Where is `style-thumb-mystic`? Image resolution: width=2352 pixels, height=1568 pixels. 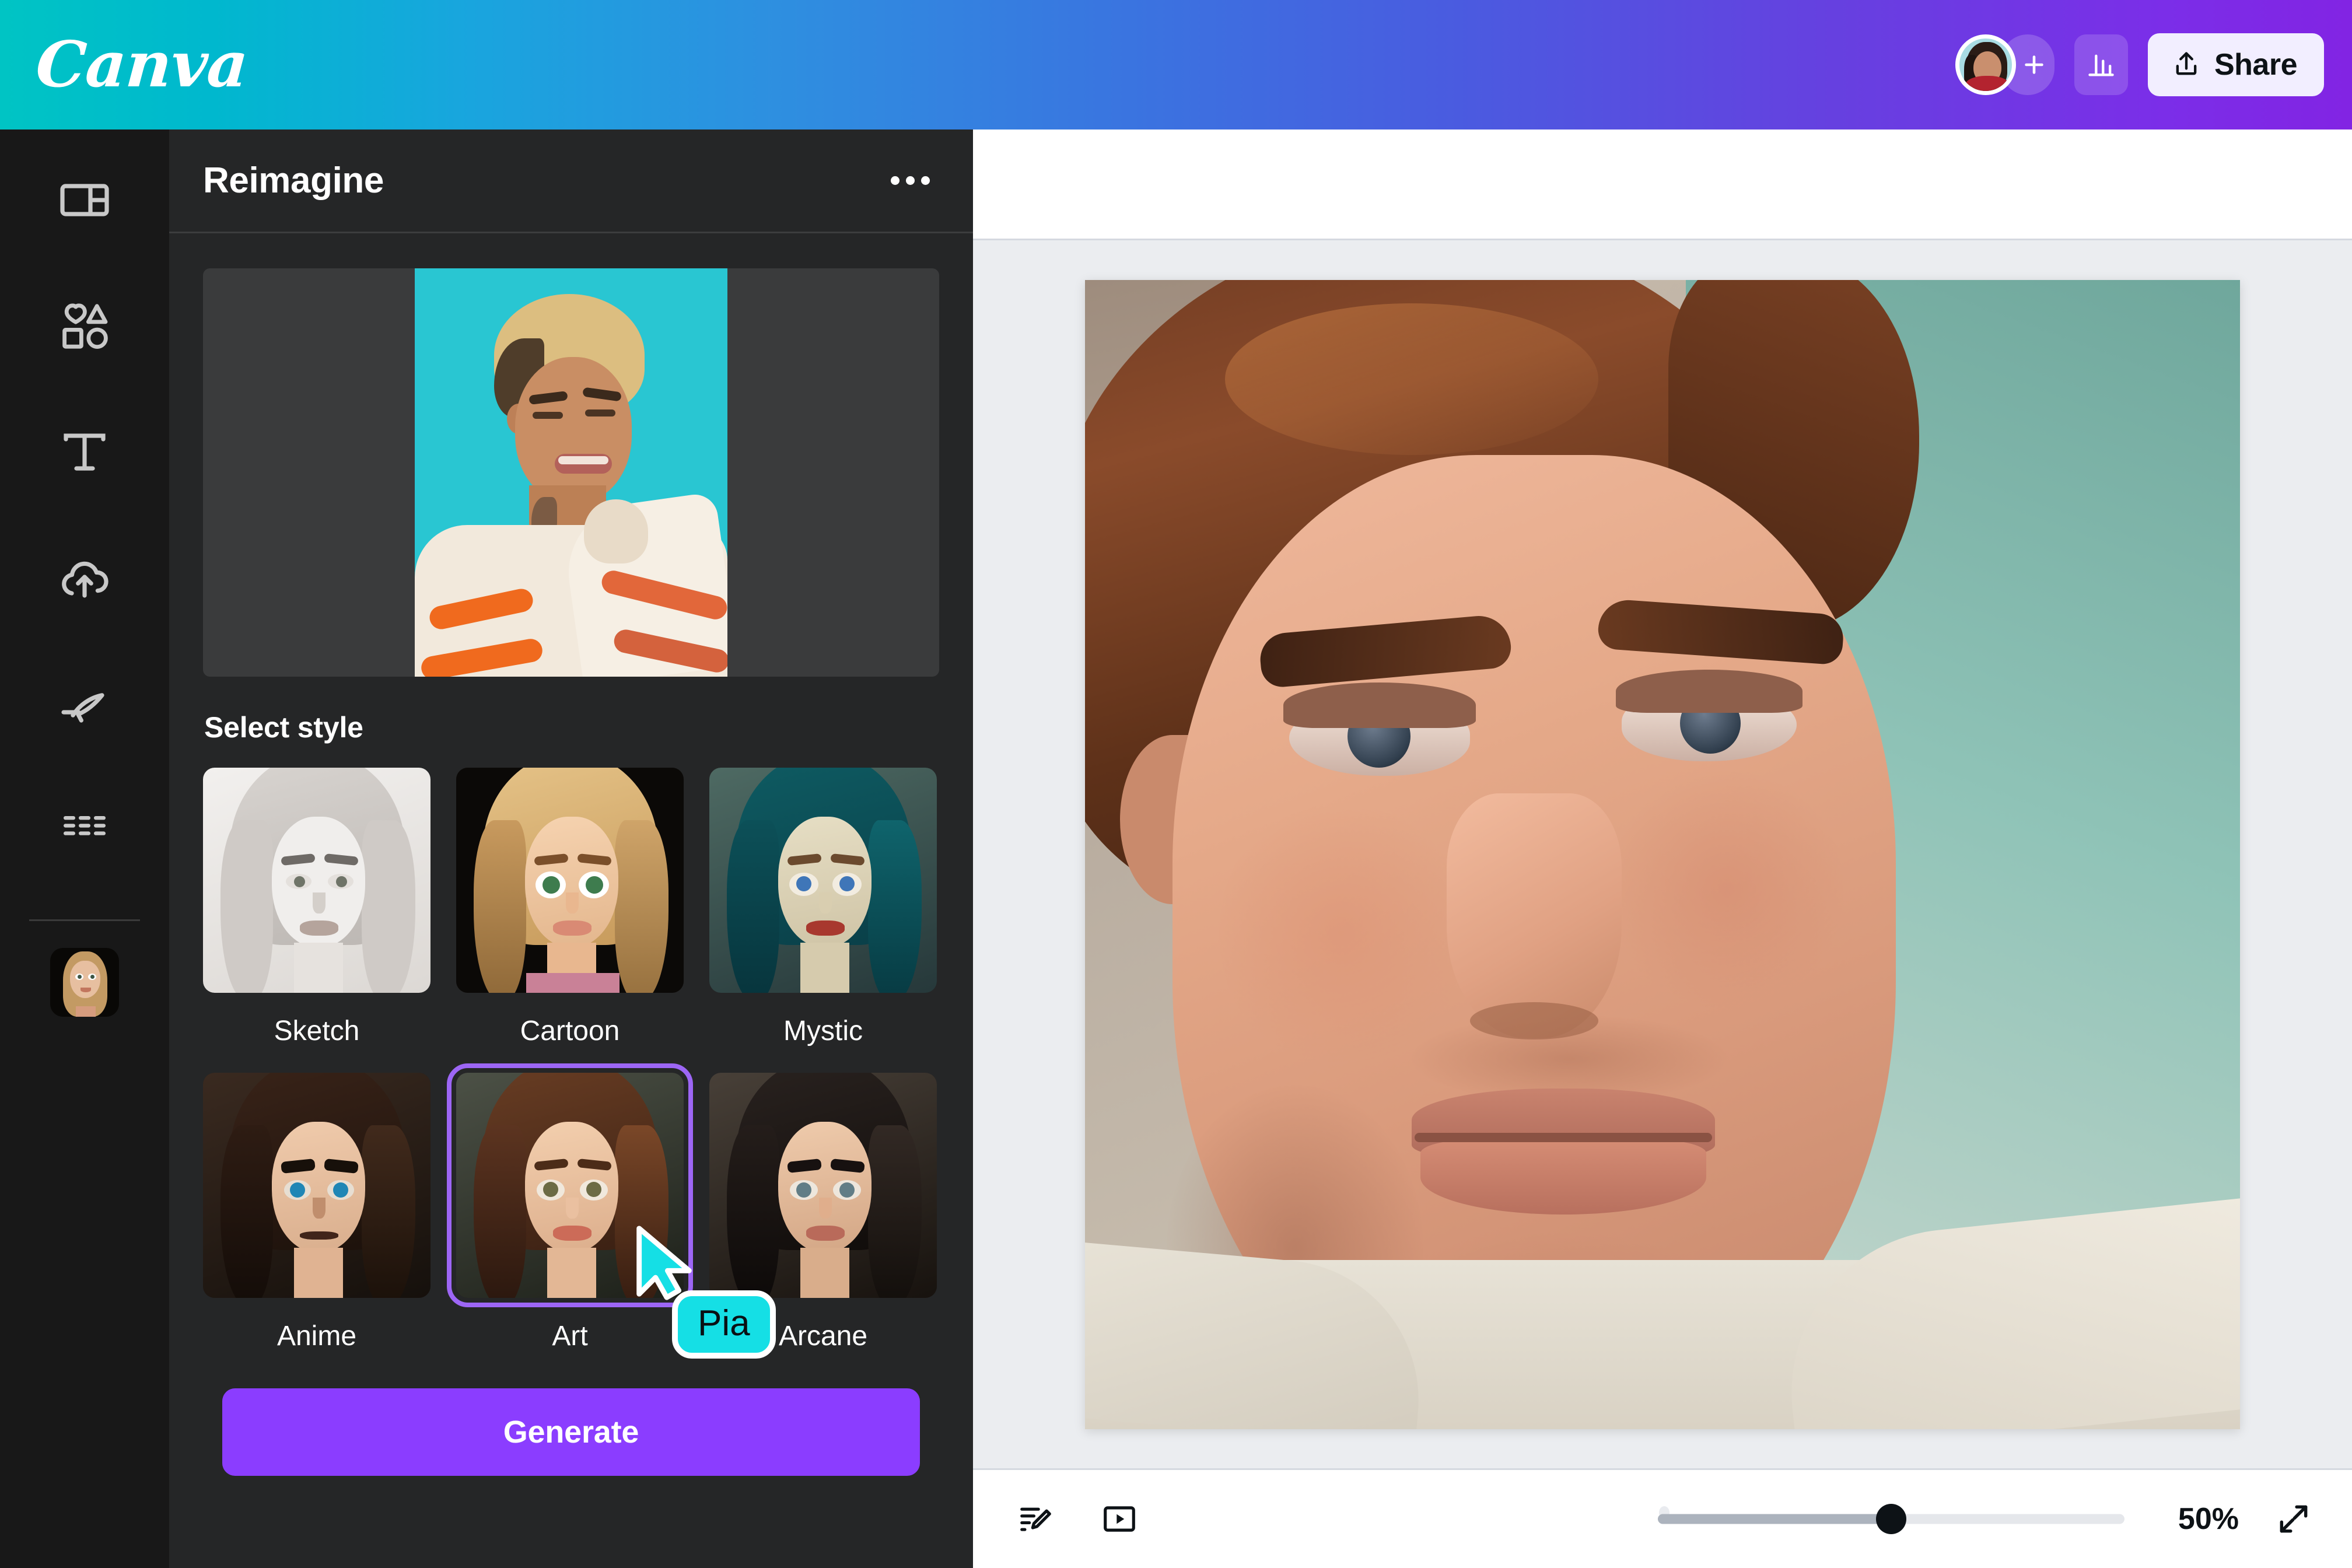
style-thumb-mystic is located at coordinates (823, 880).